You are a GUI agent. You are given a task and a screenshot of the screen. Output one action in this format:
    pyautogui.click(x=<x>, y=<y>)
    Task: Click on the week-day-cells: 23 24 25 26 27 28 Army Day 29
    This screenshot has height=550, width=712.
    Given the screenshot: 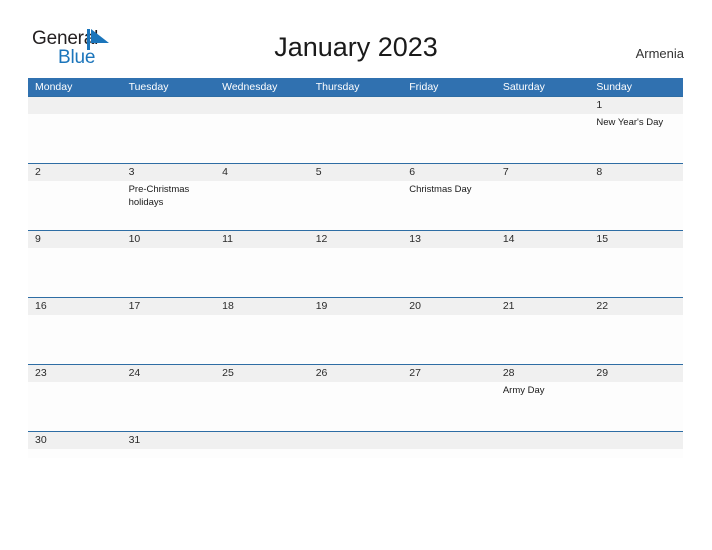 What is the action you would take?
    pyautogui.click(x=355, y=398)
    